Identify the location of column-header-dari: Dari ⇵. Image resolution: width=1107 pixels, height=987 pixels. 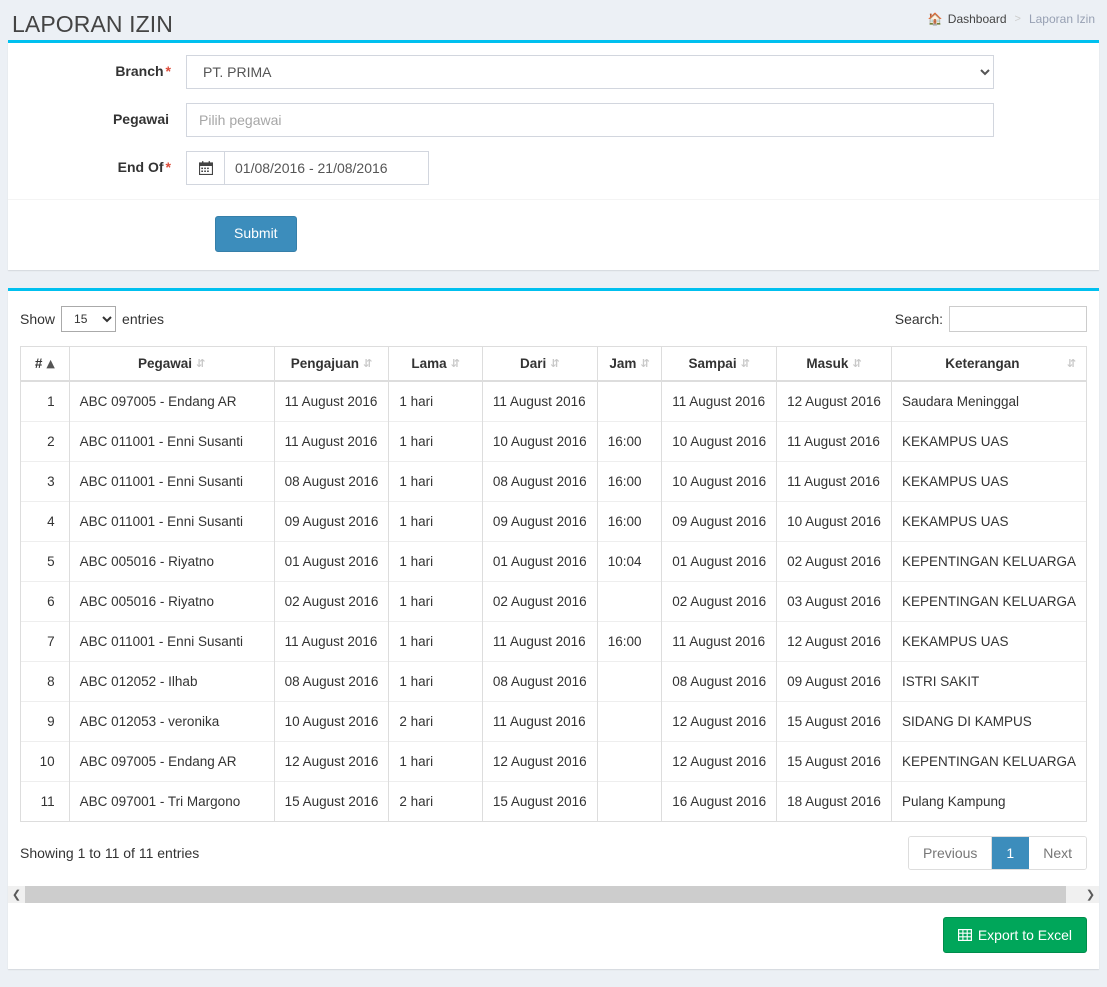
(539, 363).